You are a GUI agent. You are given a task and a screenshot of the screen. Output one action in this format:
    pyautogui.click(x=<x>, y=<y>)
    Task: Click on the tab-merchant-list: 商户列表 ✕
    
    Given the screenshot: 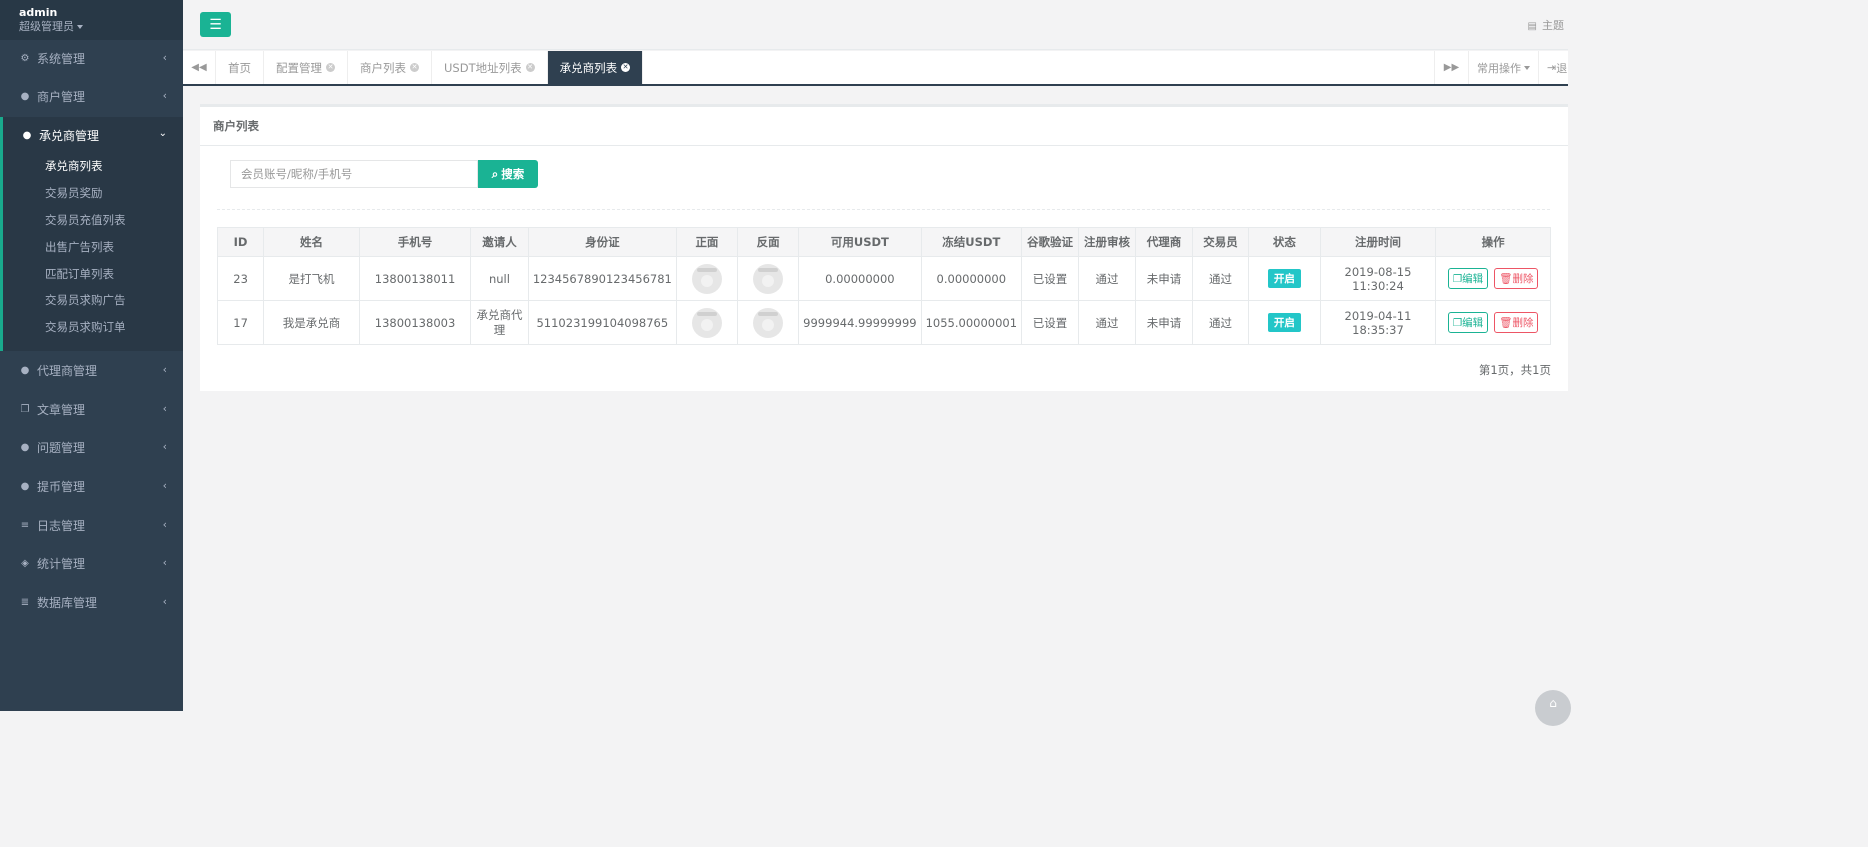 What is the action you would take?
    pyautogui.click(x=390, y=67)
    